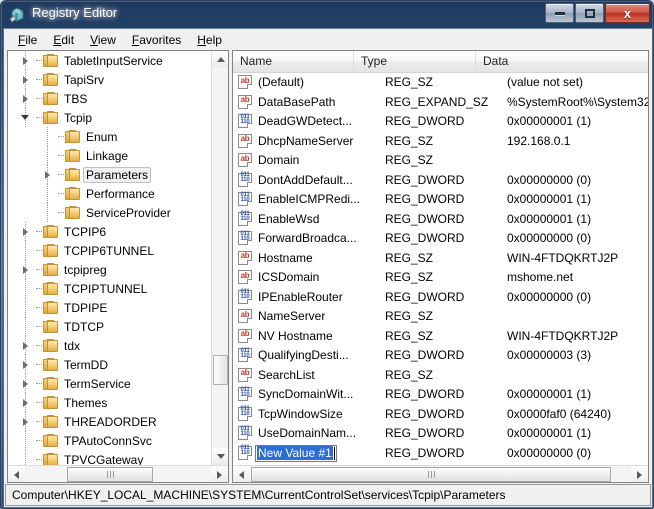 The width and height of the screenshot is (654, 509). What do you see at coordinates (109, 117) in the screenshot?
I see `tree-item-tcpip: Tcpip` at bounding box center [109, 117].